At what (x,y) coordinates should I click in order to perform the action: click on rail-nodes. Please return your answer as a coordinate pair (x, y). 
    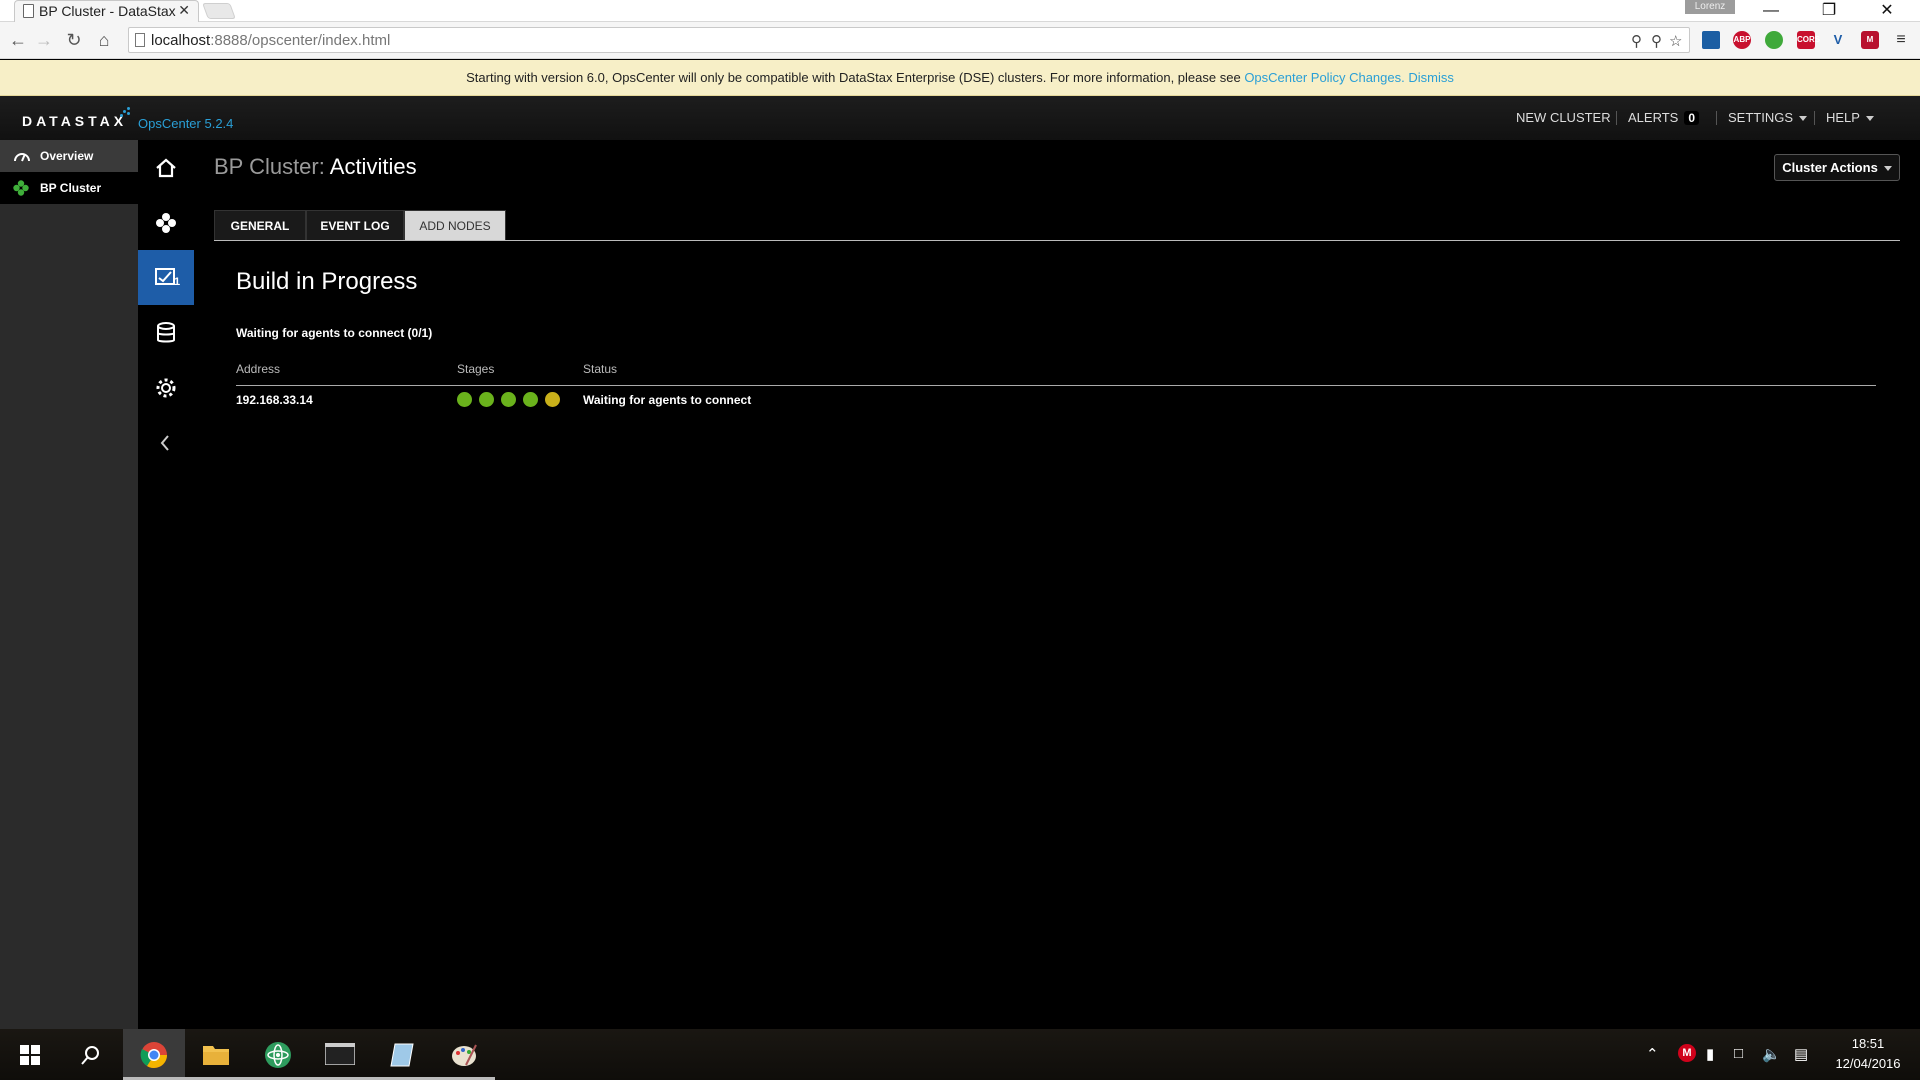
    Looking at the image, I should click on (166, 222).